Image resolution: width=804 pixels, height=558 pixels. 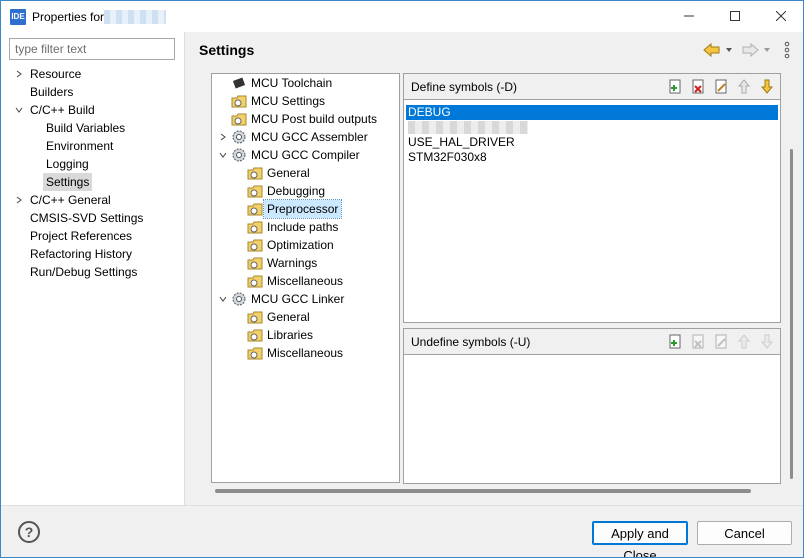 I want to click on tree-item-libraries: Libraries, so click(x=280, y=335).